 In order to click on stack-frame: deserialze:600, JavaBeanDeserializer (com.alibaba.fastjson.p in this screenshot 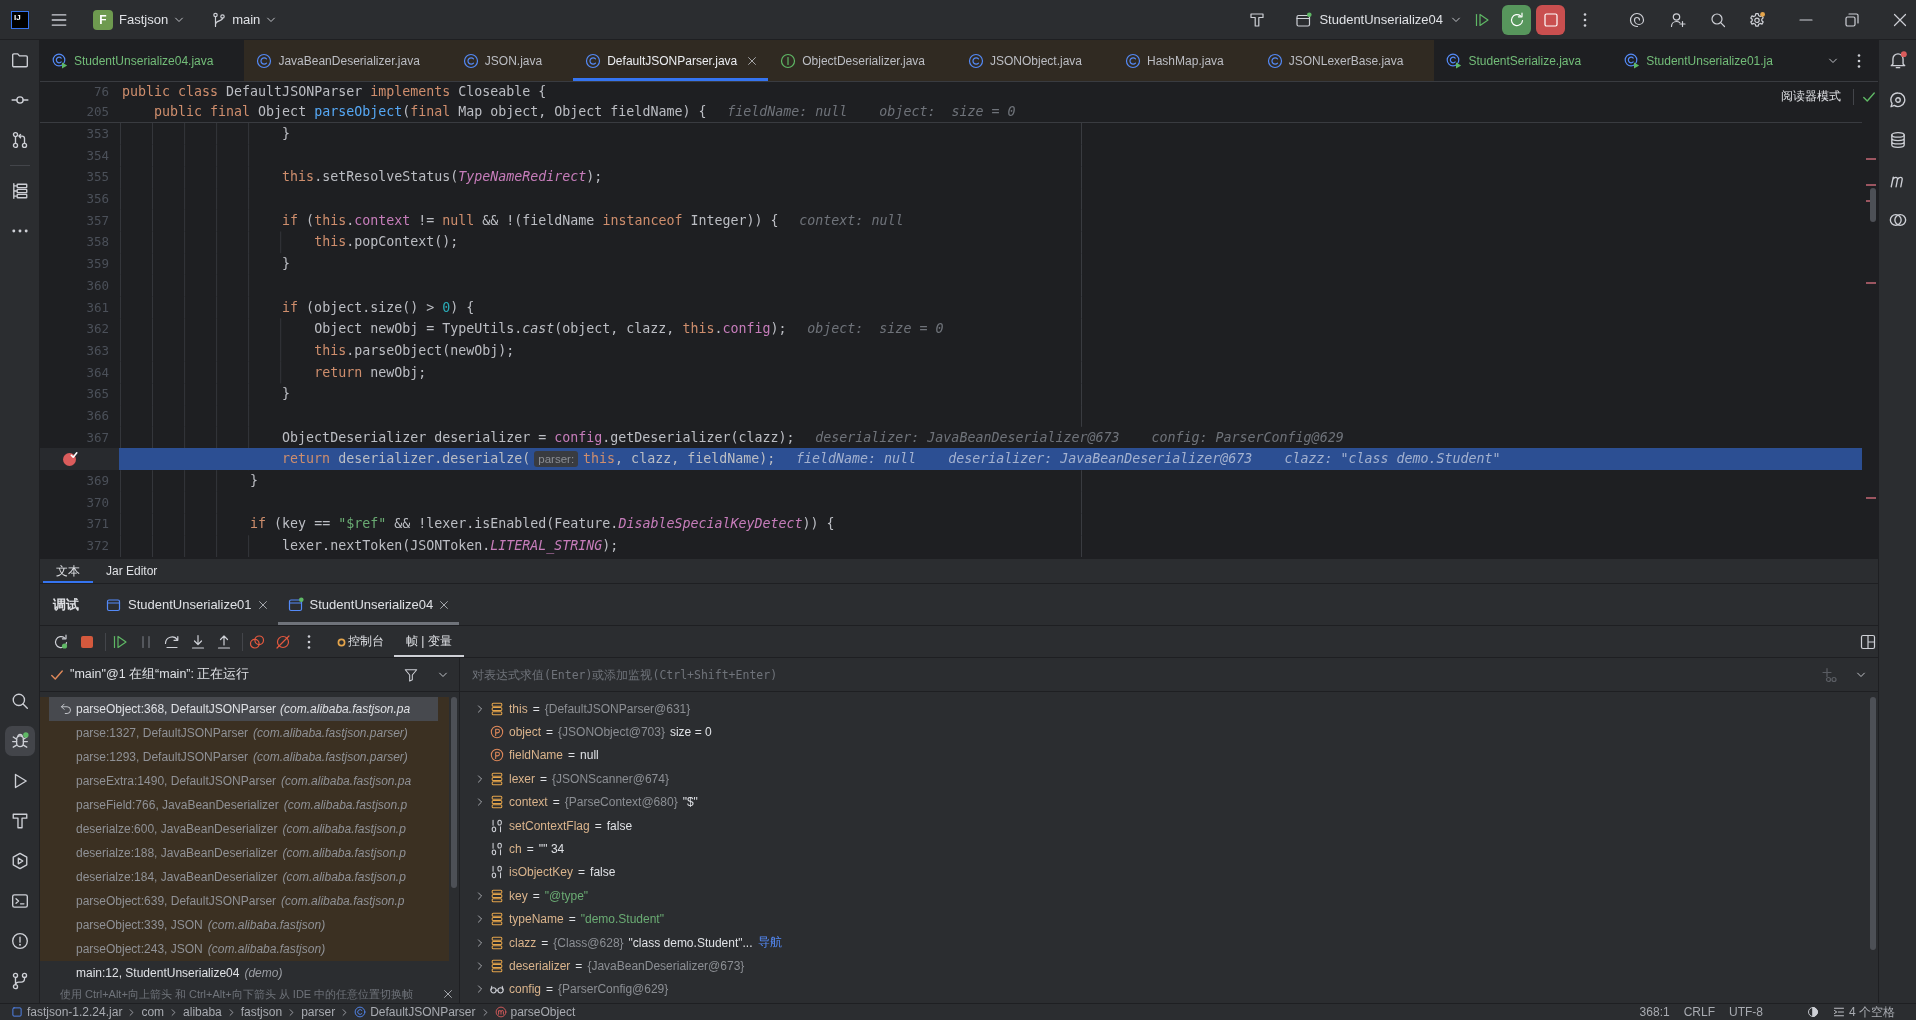, I will do `click(244, 829)`.